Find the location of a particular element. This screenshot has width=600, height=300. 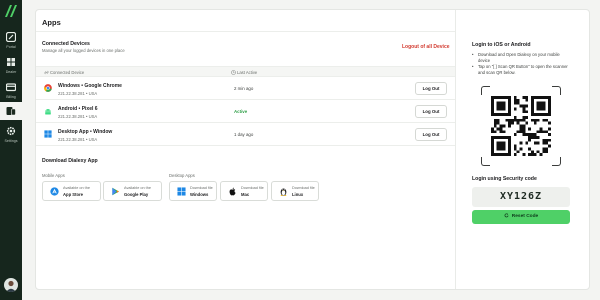

logout-all-devices-link: Logout of all Device is located at coordinates (426, 47).